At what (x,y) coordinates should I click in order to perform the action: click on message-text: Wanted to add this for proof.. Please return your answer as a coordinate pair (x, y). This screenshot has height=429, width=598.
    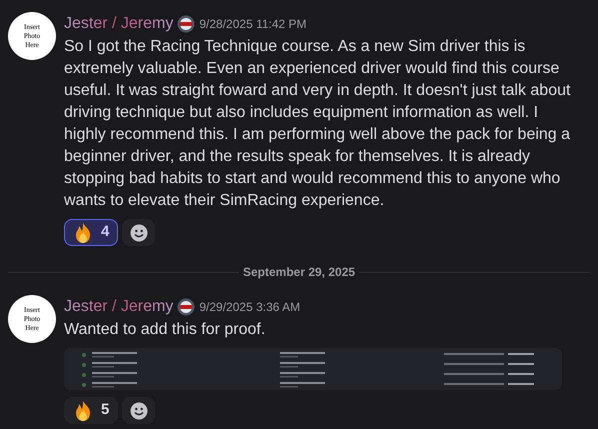
    Looking at the image, I should click on (165, 330).